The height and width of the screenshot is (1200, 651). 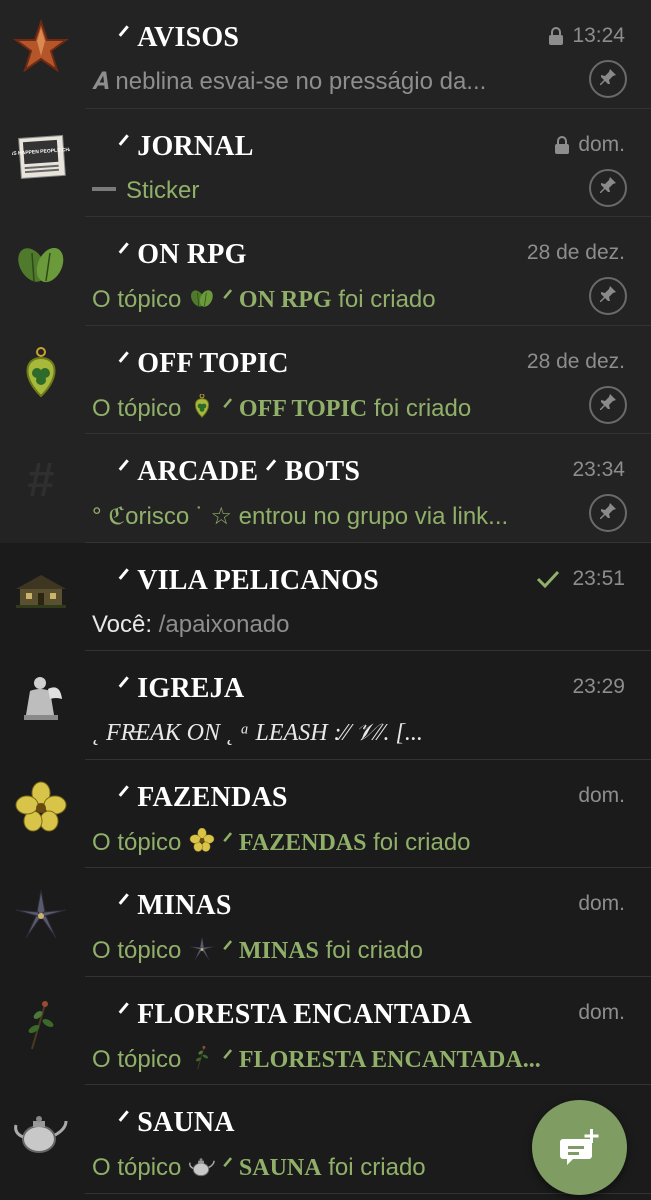 I want to click on chat-meta: 23:34, so click(x=598, y=470).